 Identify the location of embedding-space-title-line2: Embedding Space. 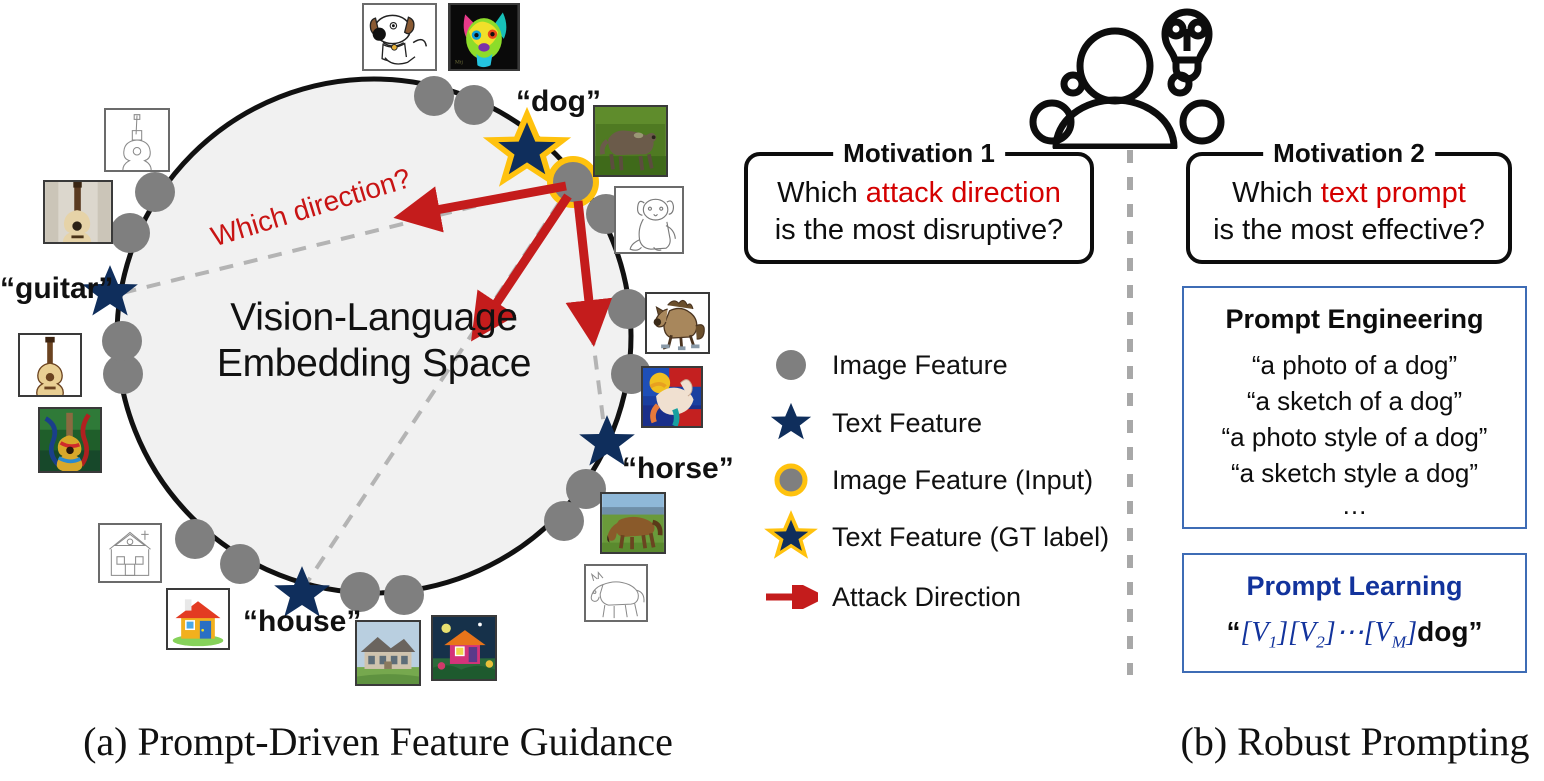
(374, 364).